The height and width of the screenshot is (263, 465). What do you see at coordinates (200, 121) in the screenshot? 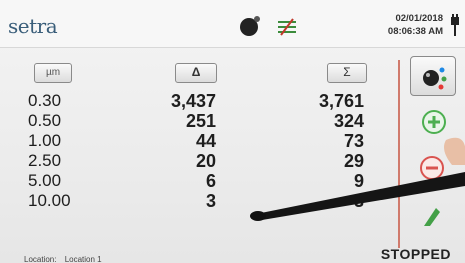
I see `delta-cell: 251` at bounding box center [200, 121].